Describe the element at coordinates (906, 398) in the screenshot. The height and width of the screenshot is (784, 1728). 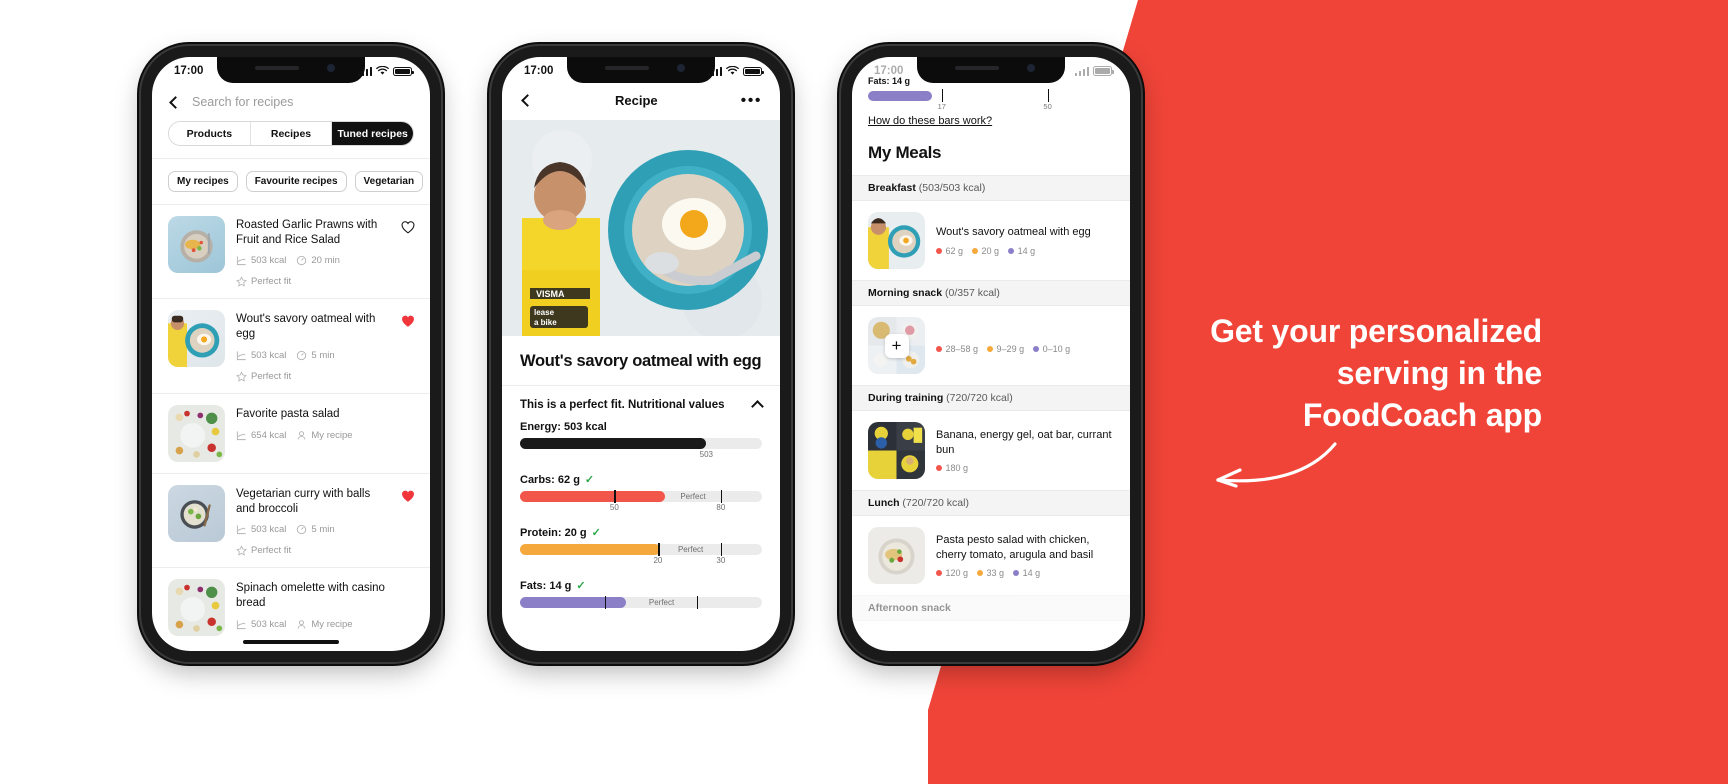
I see `meal-name: During training` at that location.